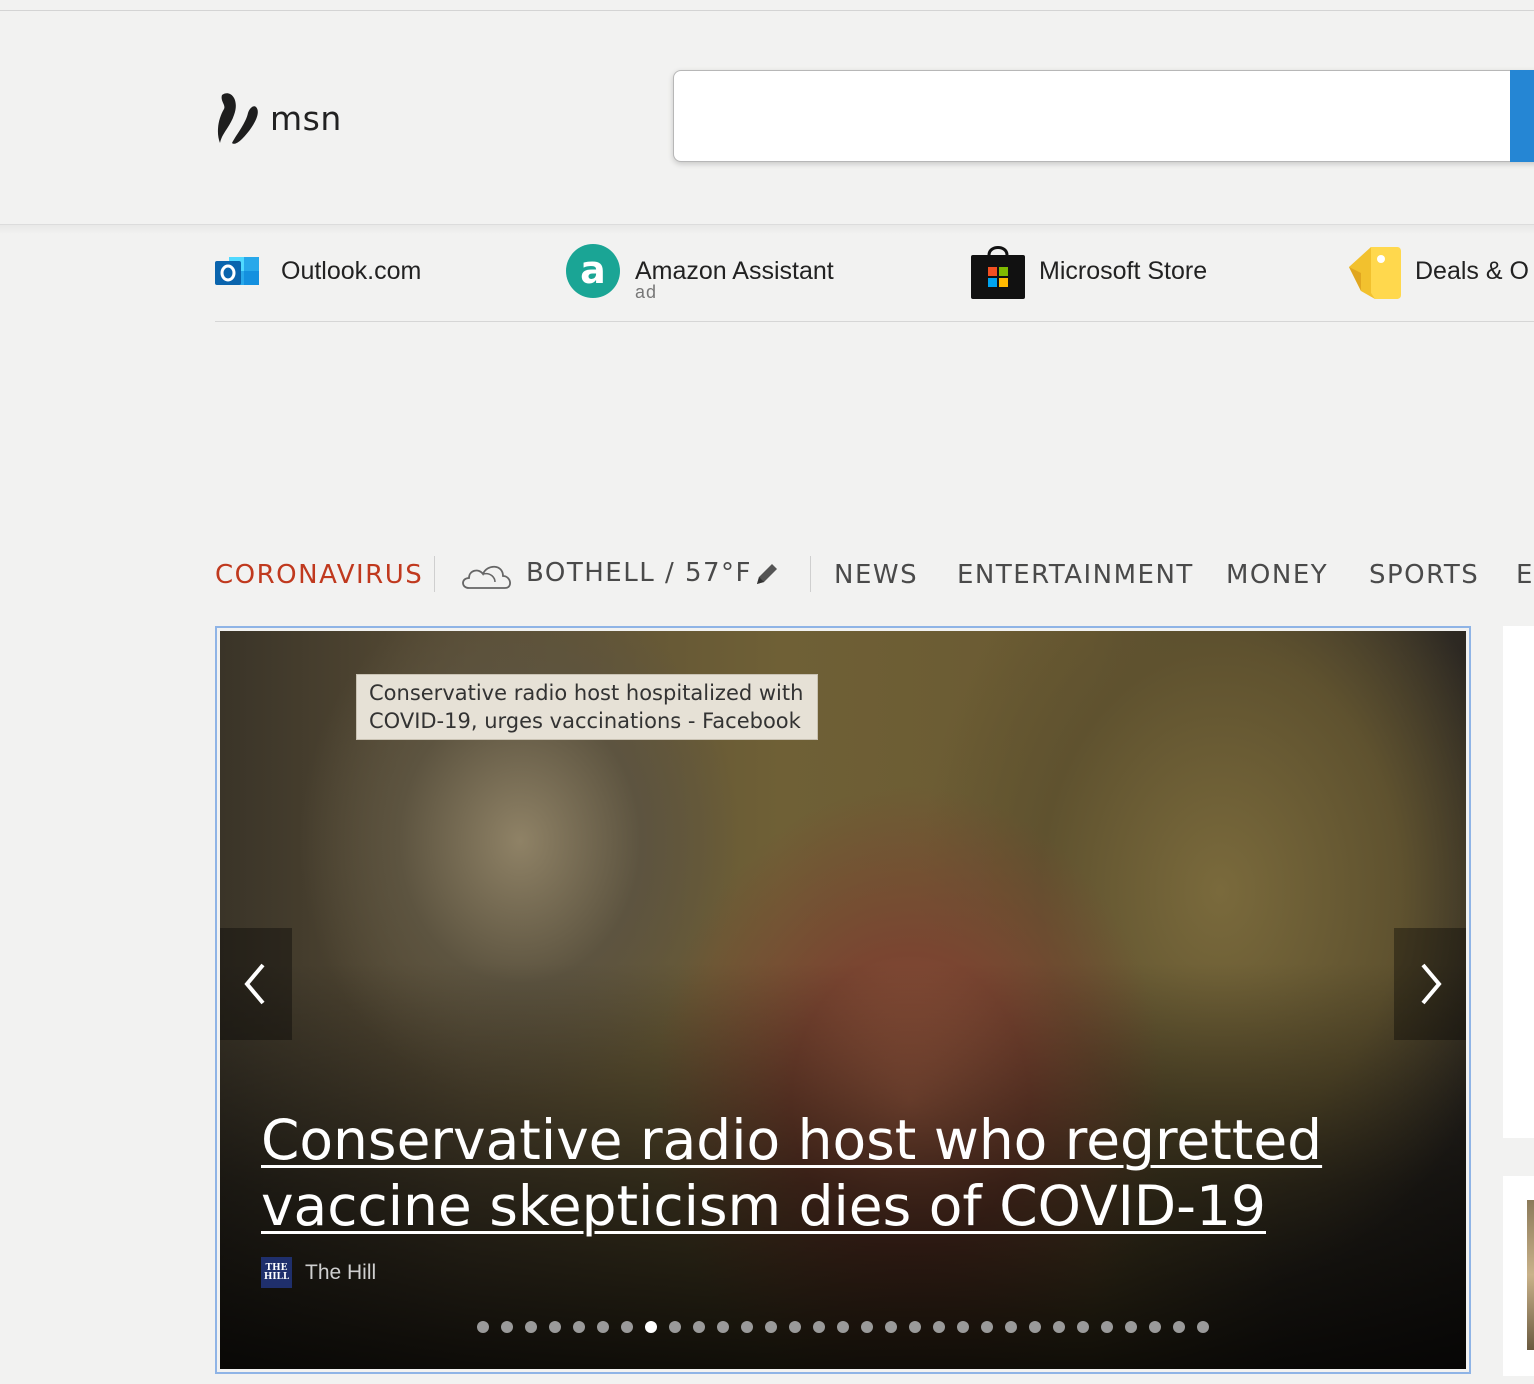  What do you see at coordinates (767, 10) in the screenshot?
I see `top-divider` at bounding box center [767, 10].